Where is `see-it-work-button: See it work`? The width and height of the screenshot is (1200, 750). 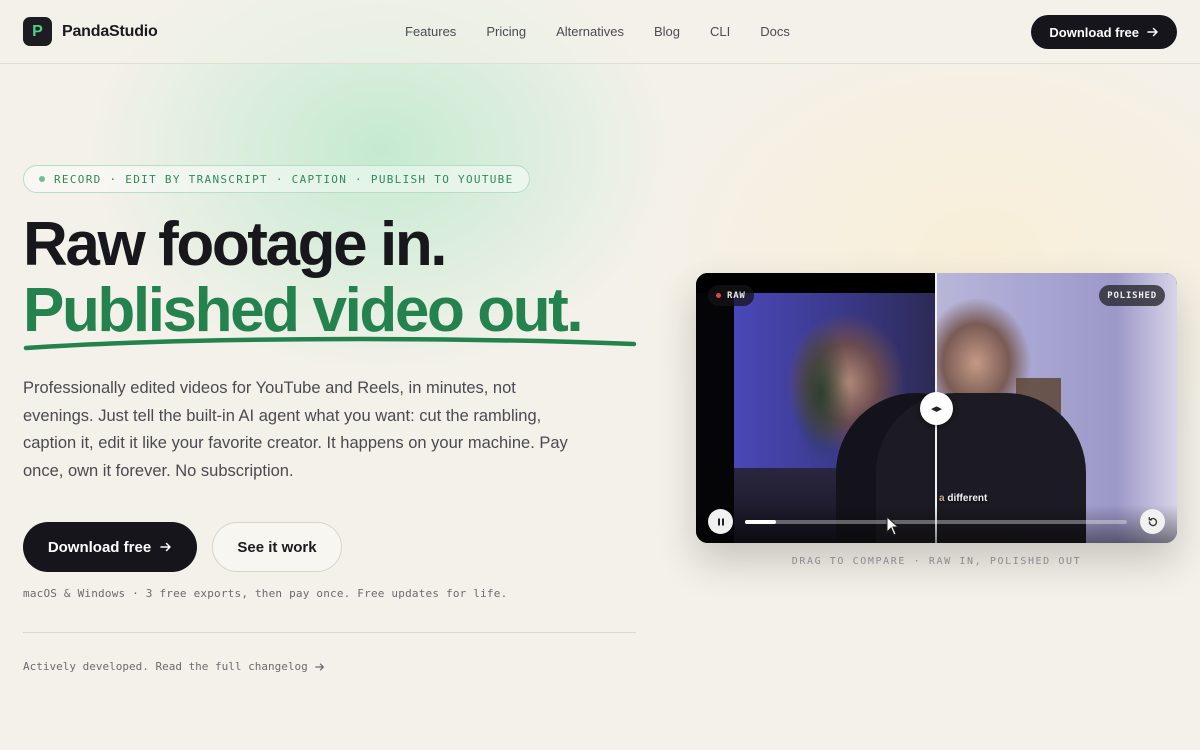 see-it-work-button: See it work is located at coordinates (277, 547).